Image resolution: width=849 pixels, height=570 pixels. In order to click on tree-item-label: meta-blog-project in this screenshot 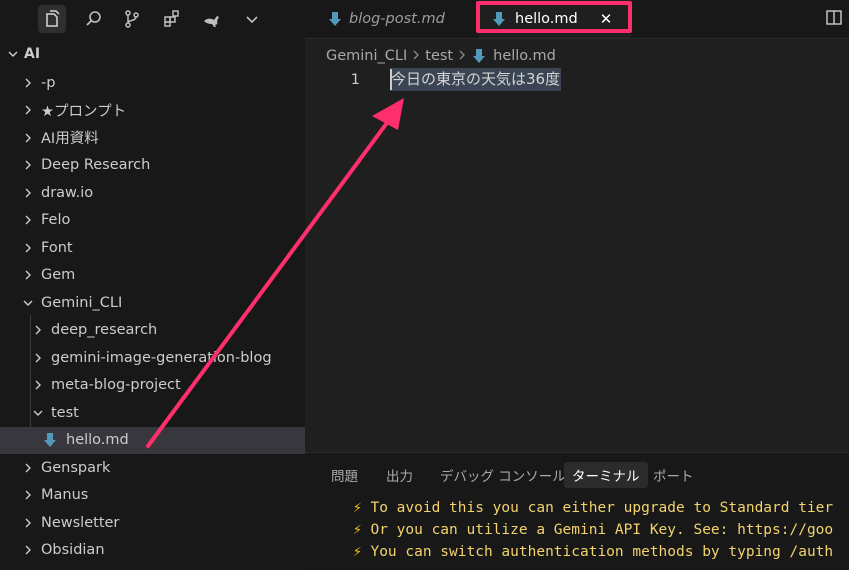, I will do `click(116, 385)`.